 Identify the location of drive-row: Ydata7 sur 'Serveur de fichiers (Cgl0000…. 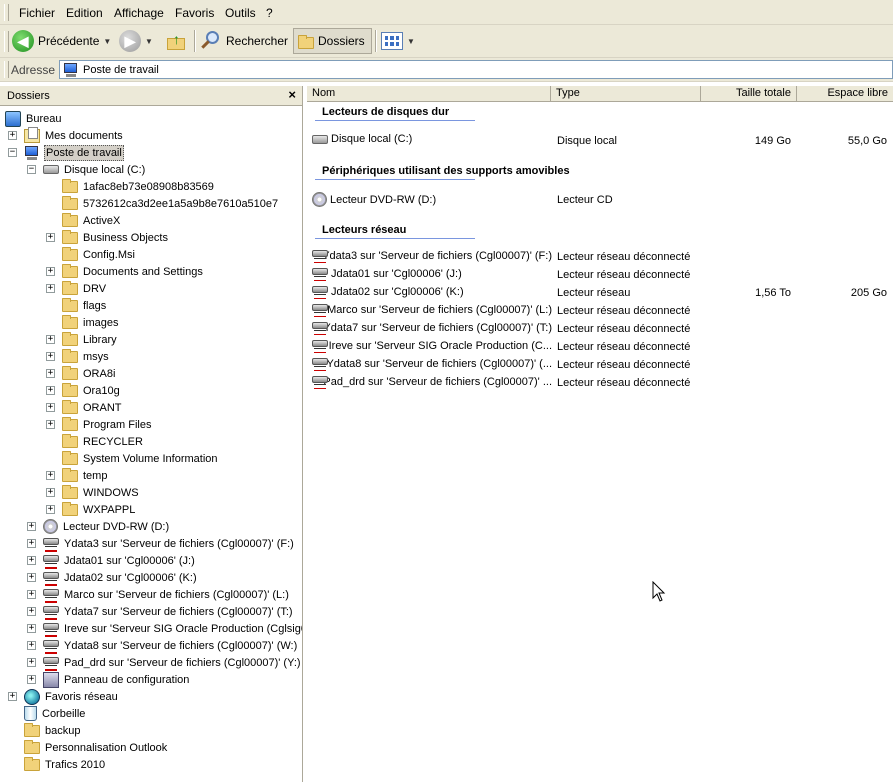
(600, 329).